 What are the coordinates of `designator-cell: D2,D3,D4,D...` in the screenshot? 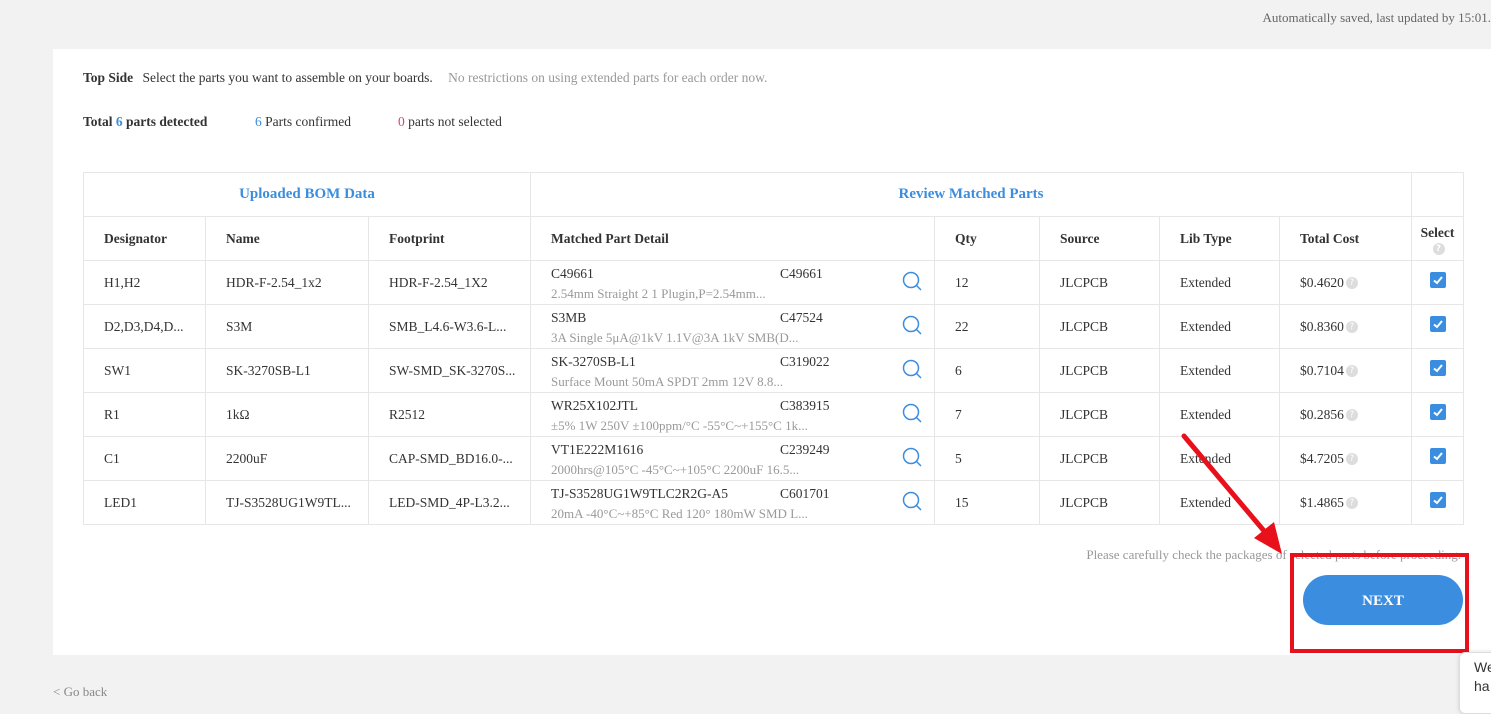 It's located at (144, 326).